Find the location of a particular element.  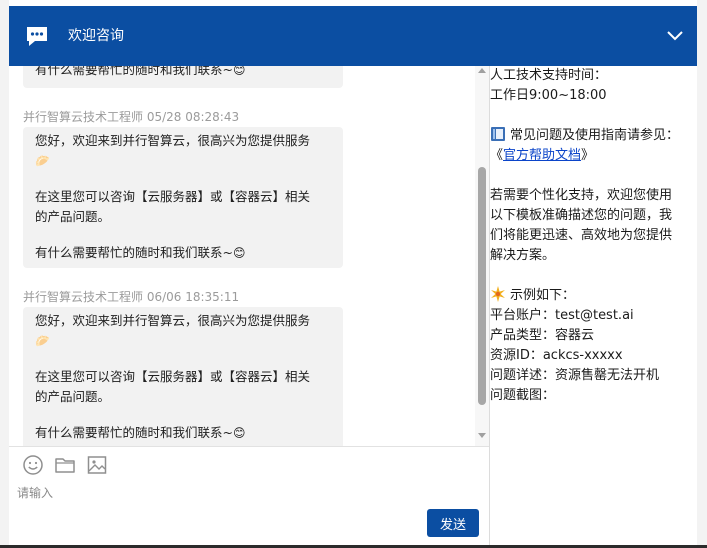

image-icon is located at coordinates (97, 465).